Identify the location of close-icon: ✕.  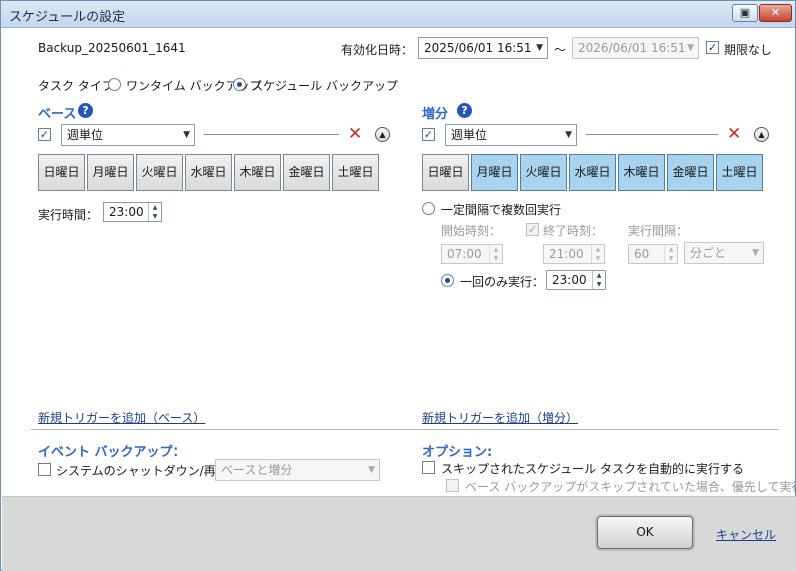
(775, 12).